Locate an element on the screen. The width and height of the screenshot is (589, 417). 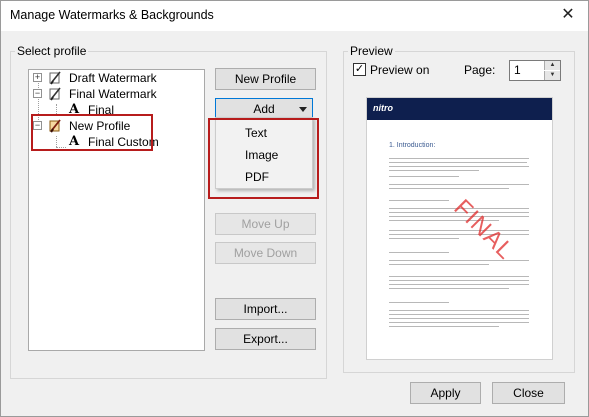
close-icon: ✕ is located at coordinates (568, 14).